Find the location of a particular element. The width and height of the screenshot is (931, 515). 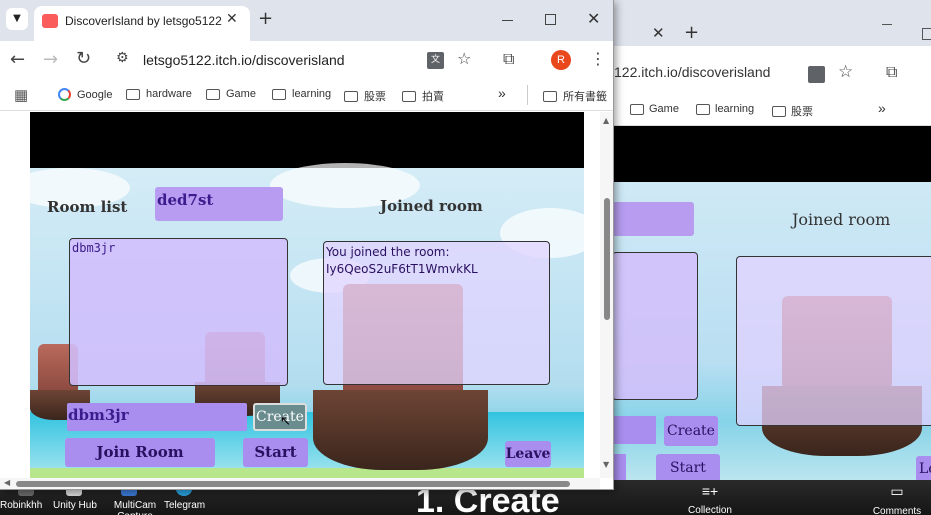

game-header-band is located at coordinates (307, 140).